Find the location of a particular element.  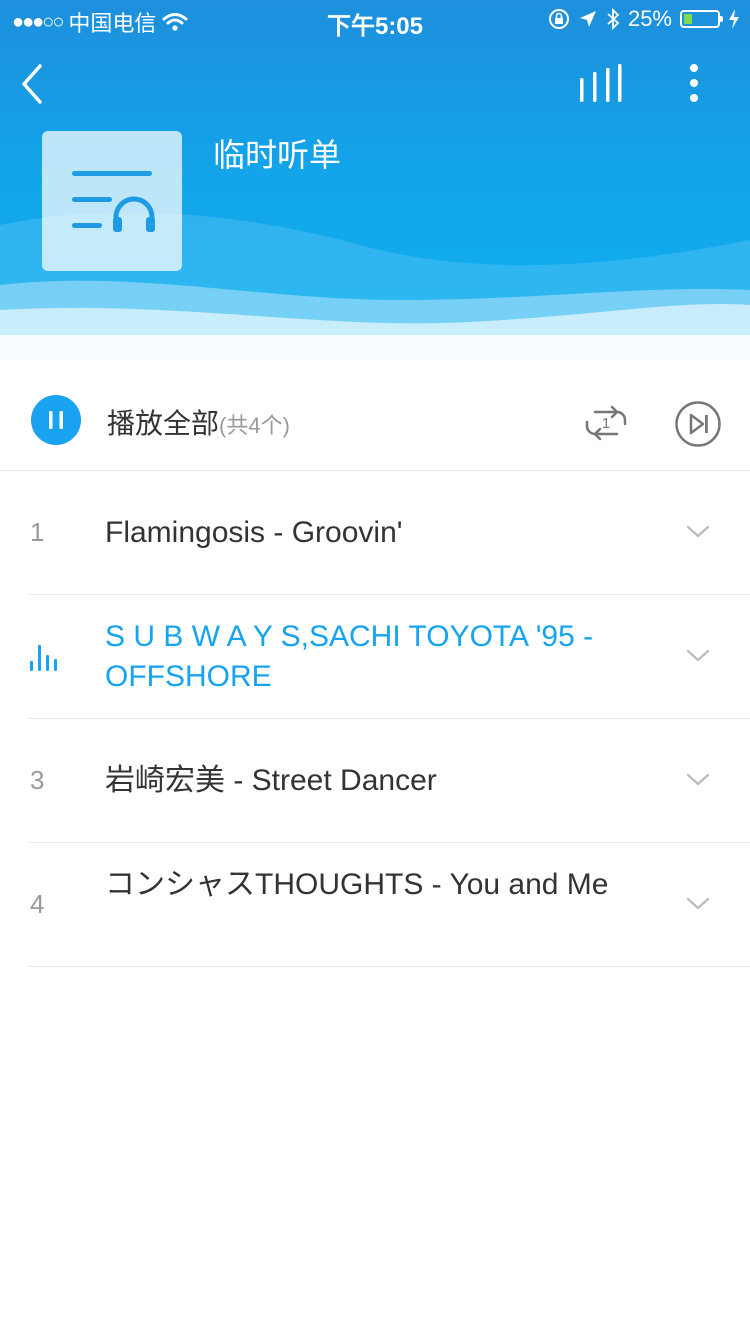

battery-level is located at coordinates (688, 19).